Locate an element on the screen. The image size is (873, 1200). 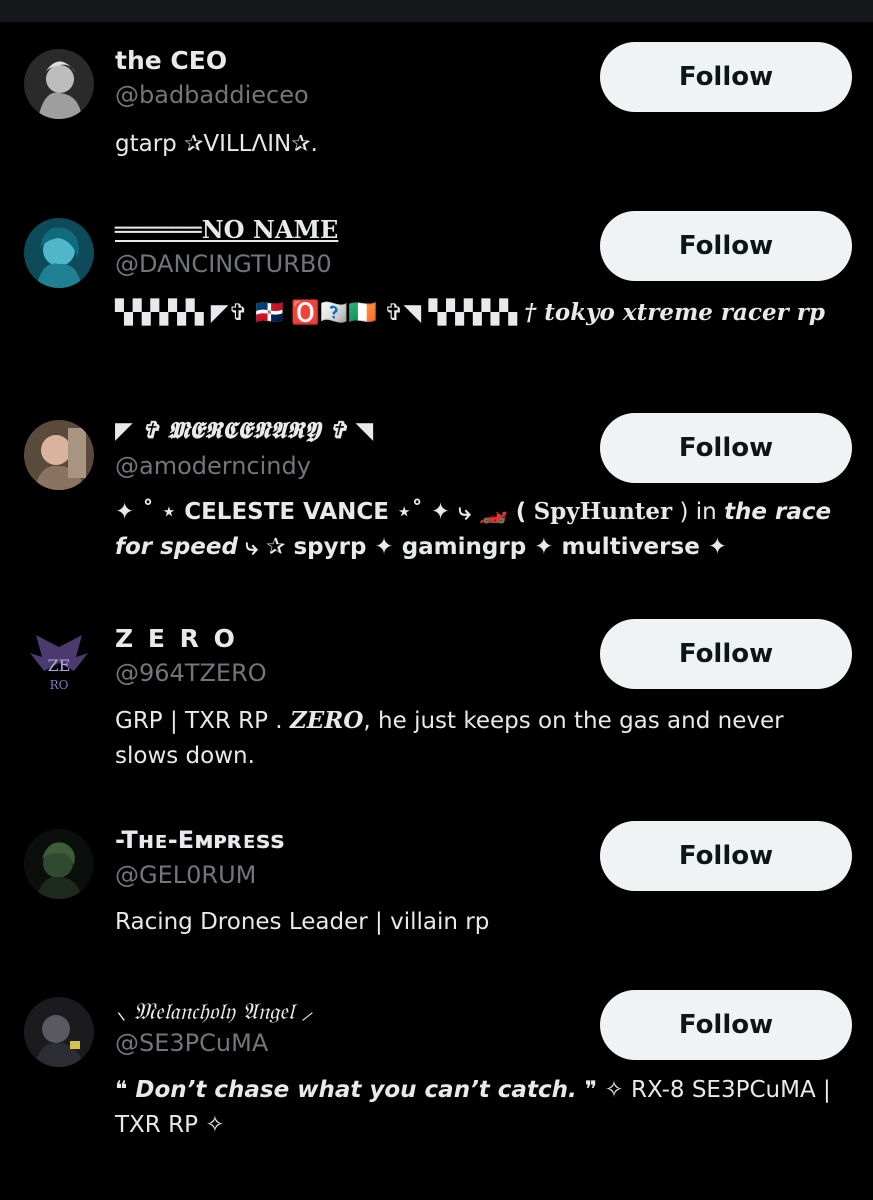
username: @964TZERO is located at coordinates (191, 673).